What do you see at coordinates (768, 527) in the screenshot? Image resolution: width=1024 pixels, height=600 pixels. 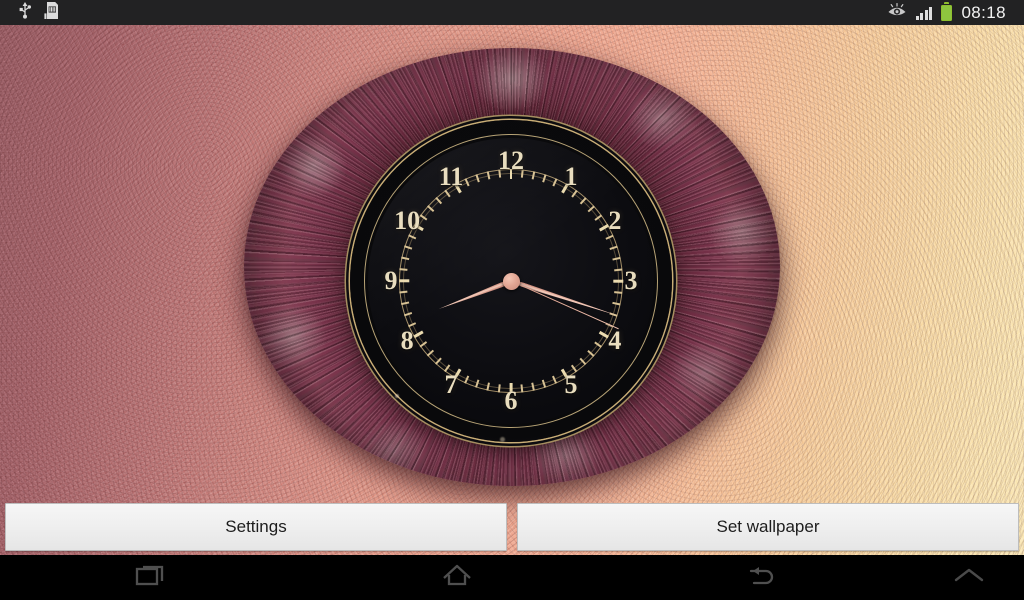 I see `set-wallpaper-button: Set wallpaper` at bounding box center [768, 527].